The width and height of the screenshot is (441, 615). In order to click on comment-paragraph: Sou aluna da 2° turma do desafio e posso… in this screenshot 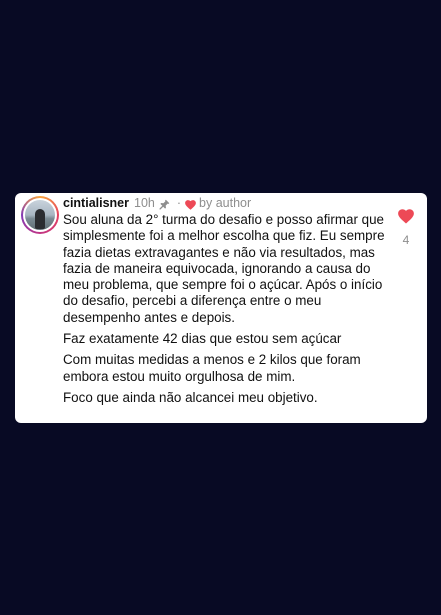, I will do `click(224, 268)`.